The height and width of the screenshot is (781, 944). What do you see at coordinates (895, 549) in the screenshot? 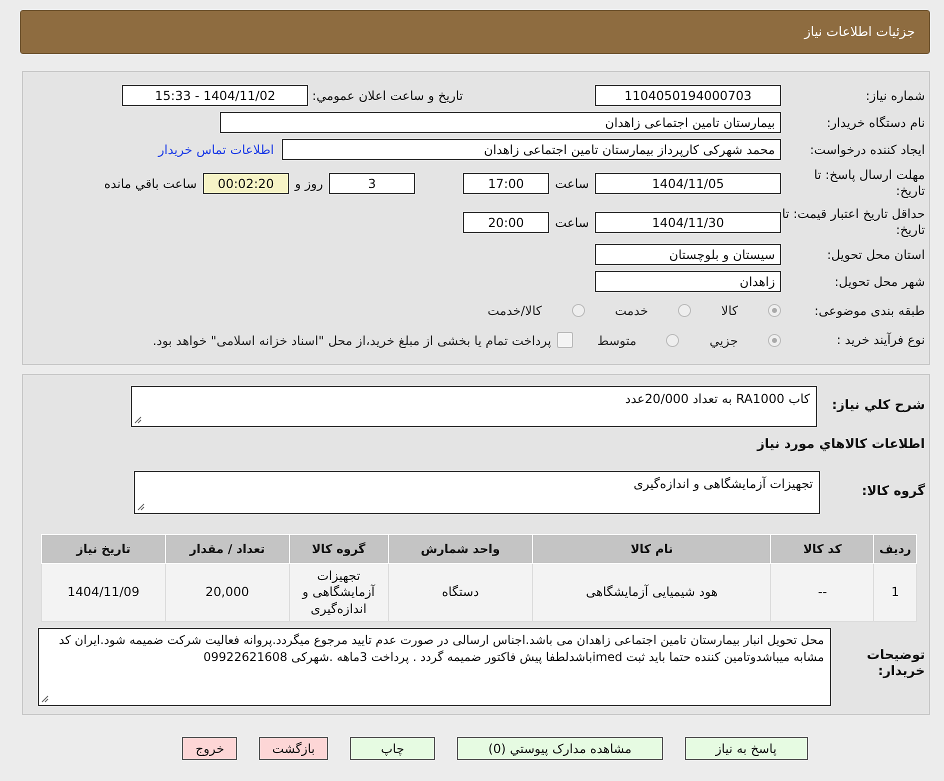
I see `column-header: ردیف` at bounding box center [895, 549].